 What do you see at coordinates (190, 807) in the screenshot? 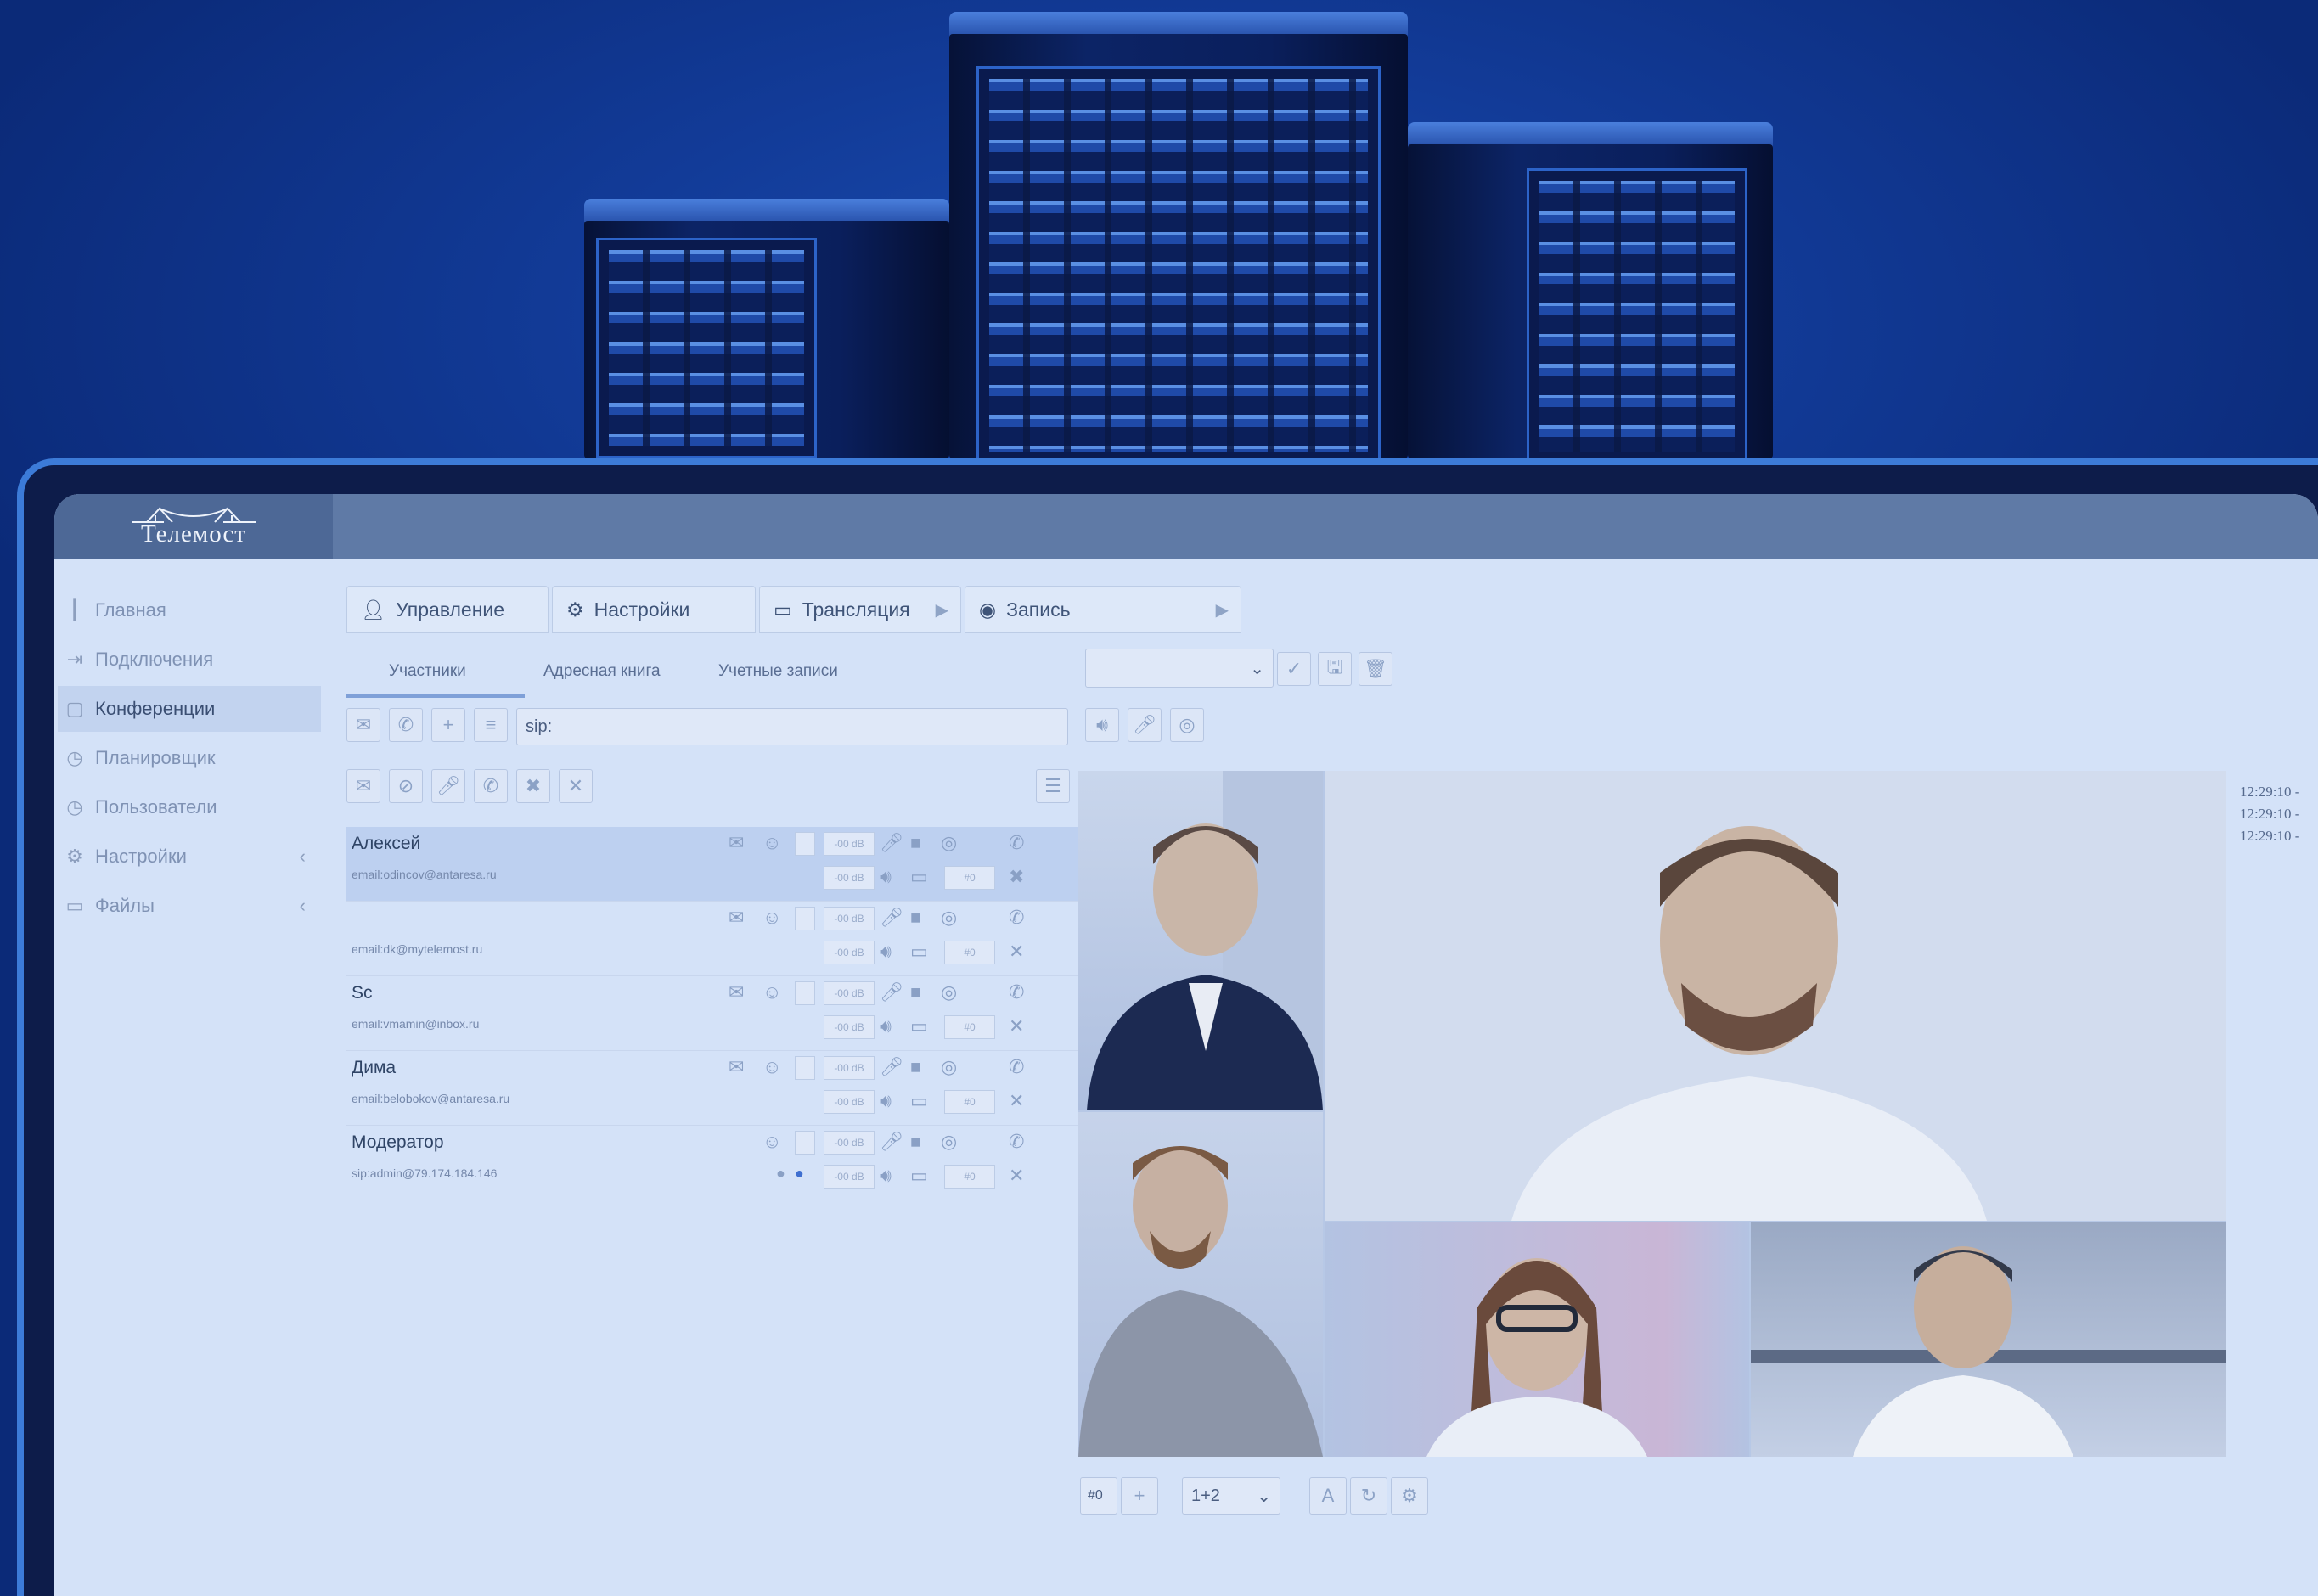
I see `sidebar-item-users: ◷ Пользователи` at bounding box center [190, 807].